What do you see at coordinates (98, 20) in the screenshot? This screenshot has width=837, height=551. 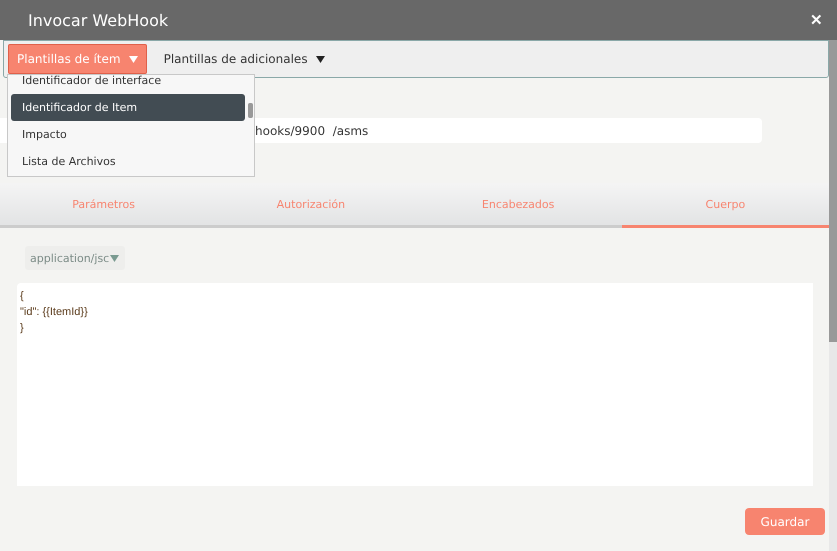 I see `window-title: Invocar WebHook` at bounding box center [98, 20].